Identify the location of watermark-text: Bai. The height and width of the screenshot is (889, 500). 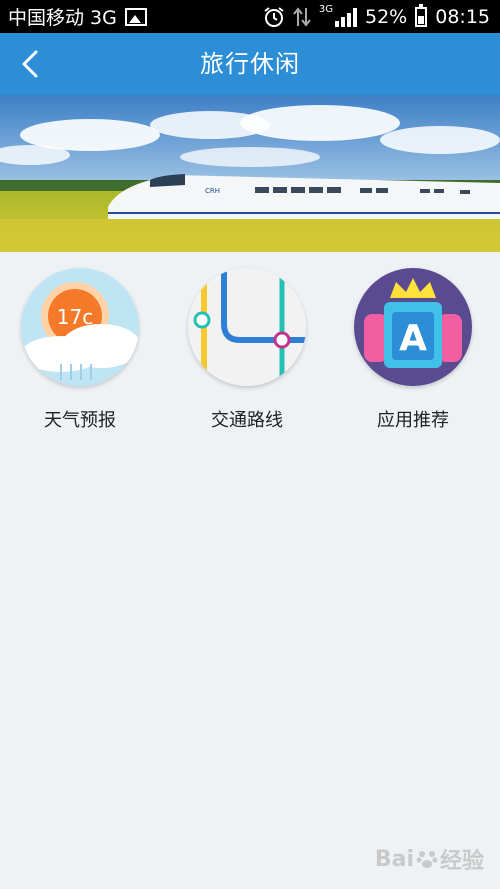
(394, 859).